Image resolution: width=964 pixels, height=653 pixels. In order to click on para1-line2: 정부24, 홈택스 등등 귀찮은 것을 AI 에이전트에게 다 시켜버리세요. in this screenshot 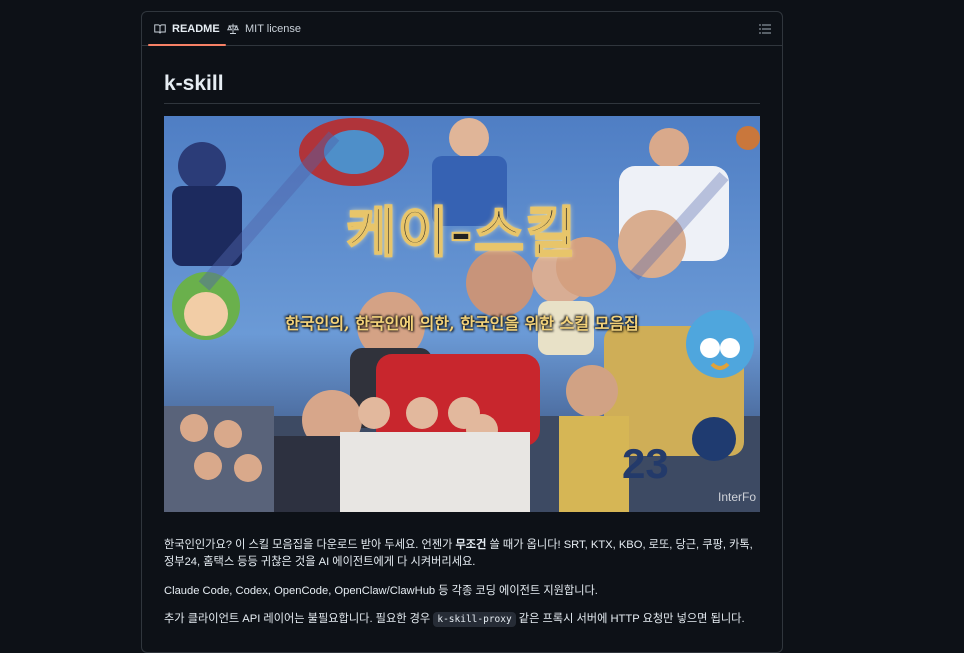, I will do `click(320, 562)`.